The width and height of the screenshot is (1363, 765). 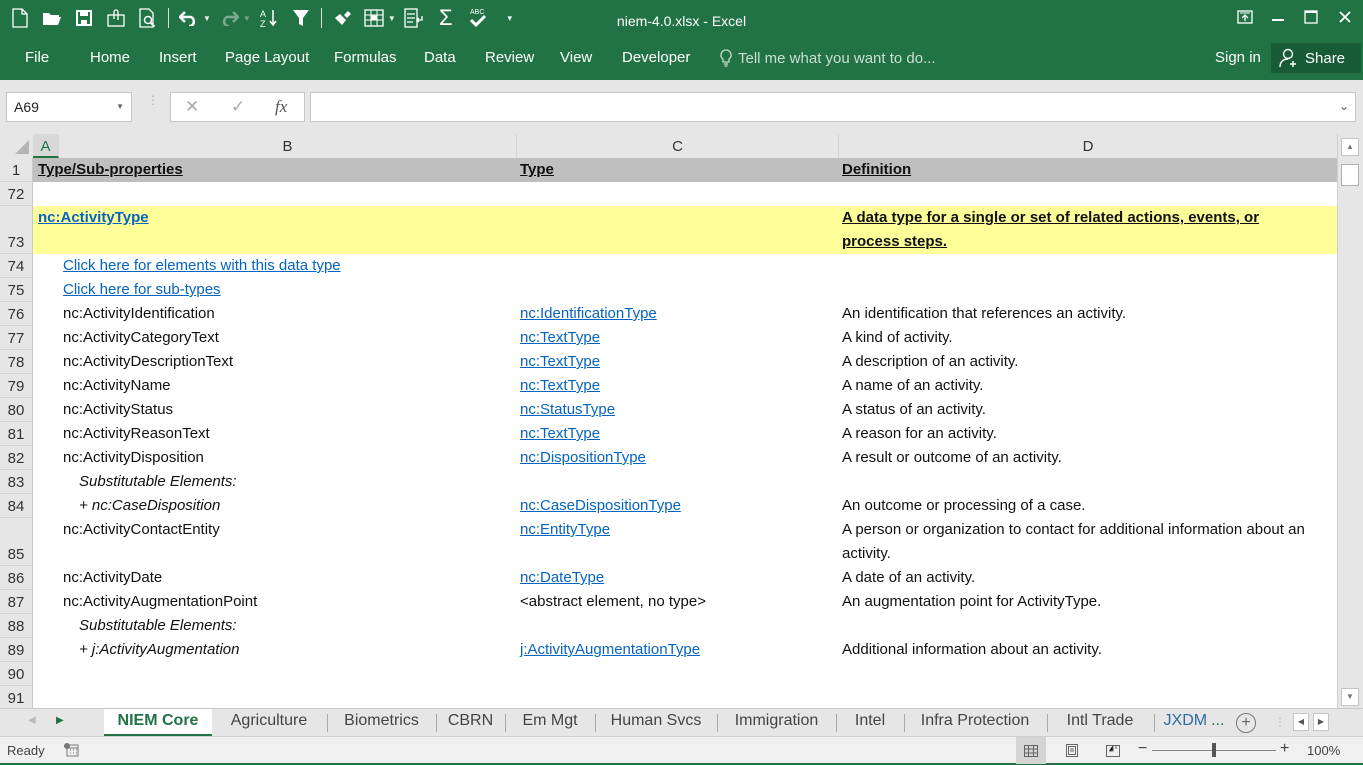 What do you see at coordinates (16, 266) in the screenshot?
I see `row-number: 74` at bounding box center [16, 266].